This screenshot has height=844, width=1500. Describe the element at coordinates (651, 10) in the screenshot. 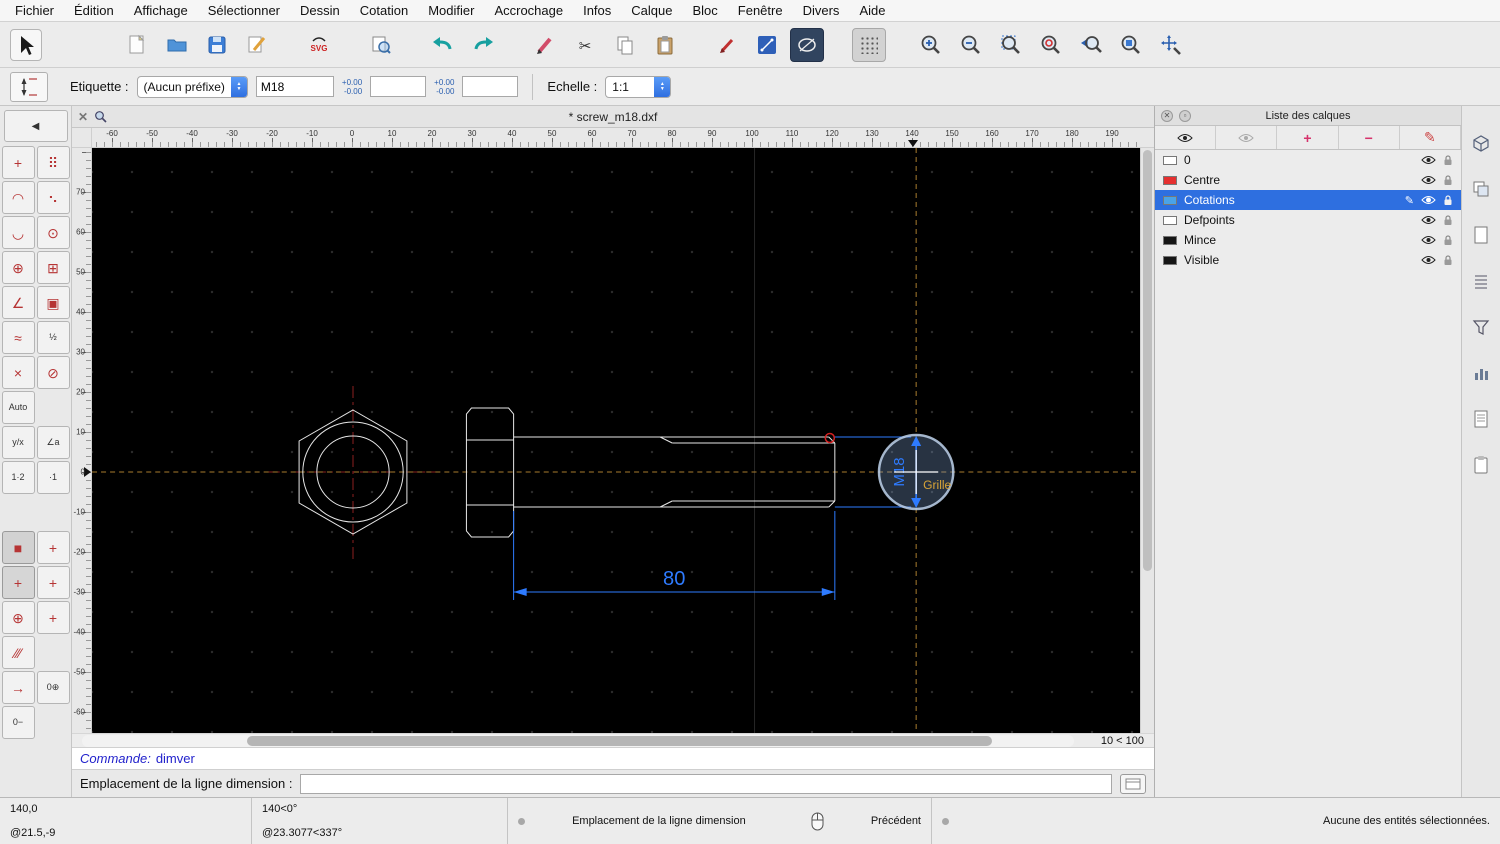

I see `menu-item: Calque` at that location.